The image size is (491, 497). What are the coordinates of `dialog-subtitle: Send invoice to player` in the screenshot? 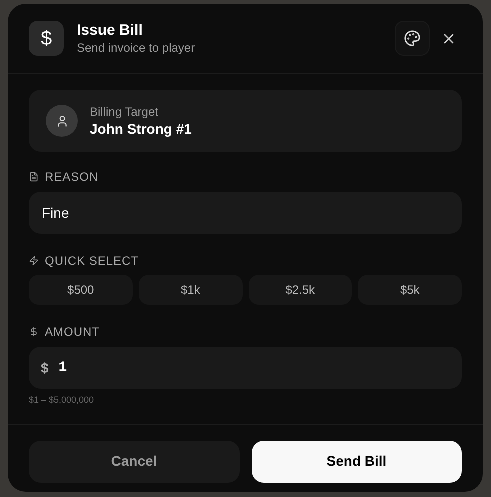 It's located at (136, 48).